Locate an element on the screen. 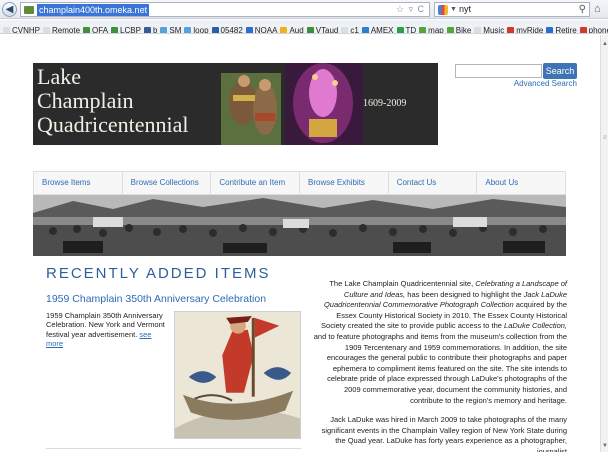  recent-item-thumbnail is located at coordinates (237, 375).